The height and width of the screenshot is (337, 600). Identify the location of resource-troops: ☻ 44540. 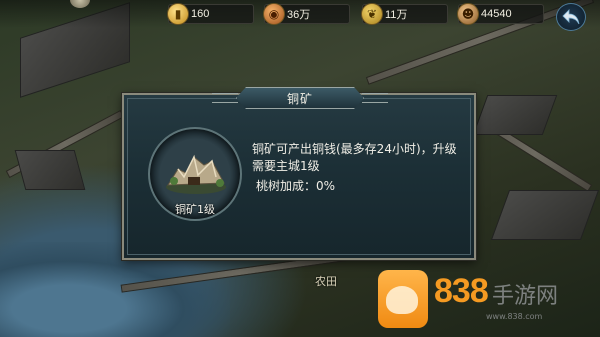
(500, 14).